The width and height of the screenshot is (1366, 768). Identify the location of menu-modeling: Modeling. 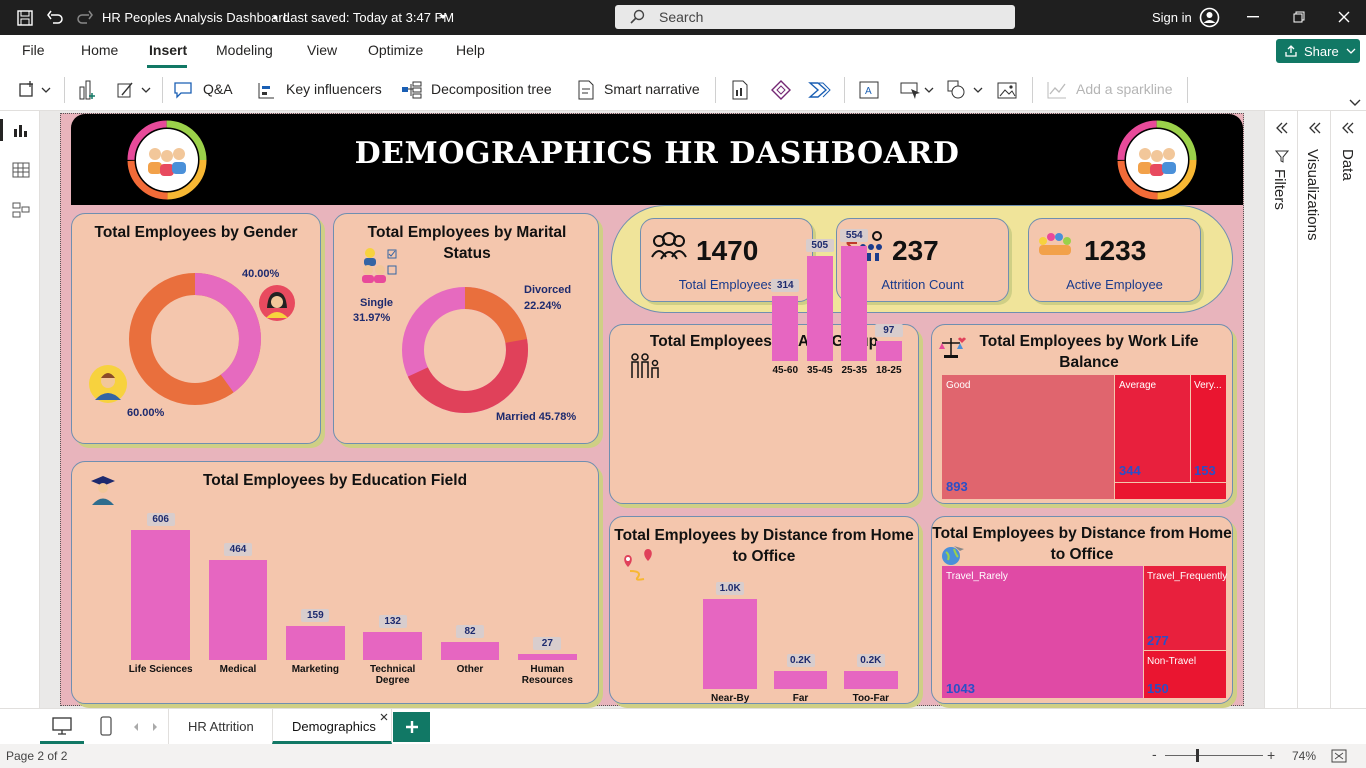
(244, 50).